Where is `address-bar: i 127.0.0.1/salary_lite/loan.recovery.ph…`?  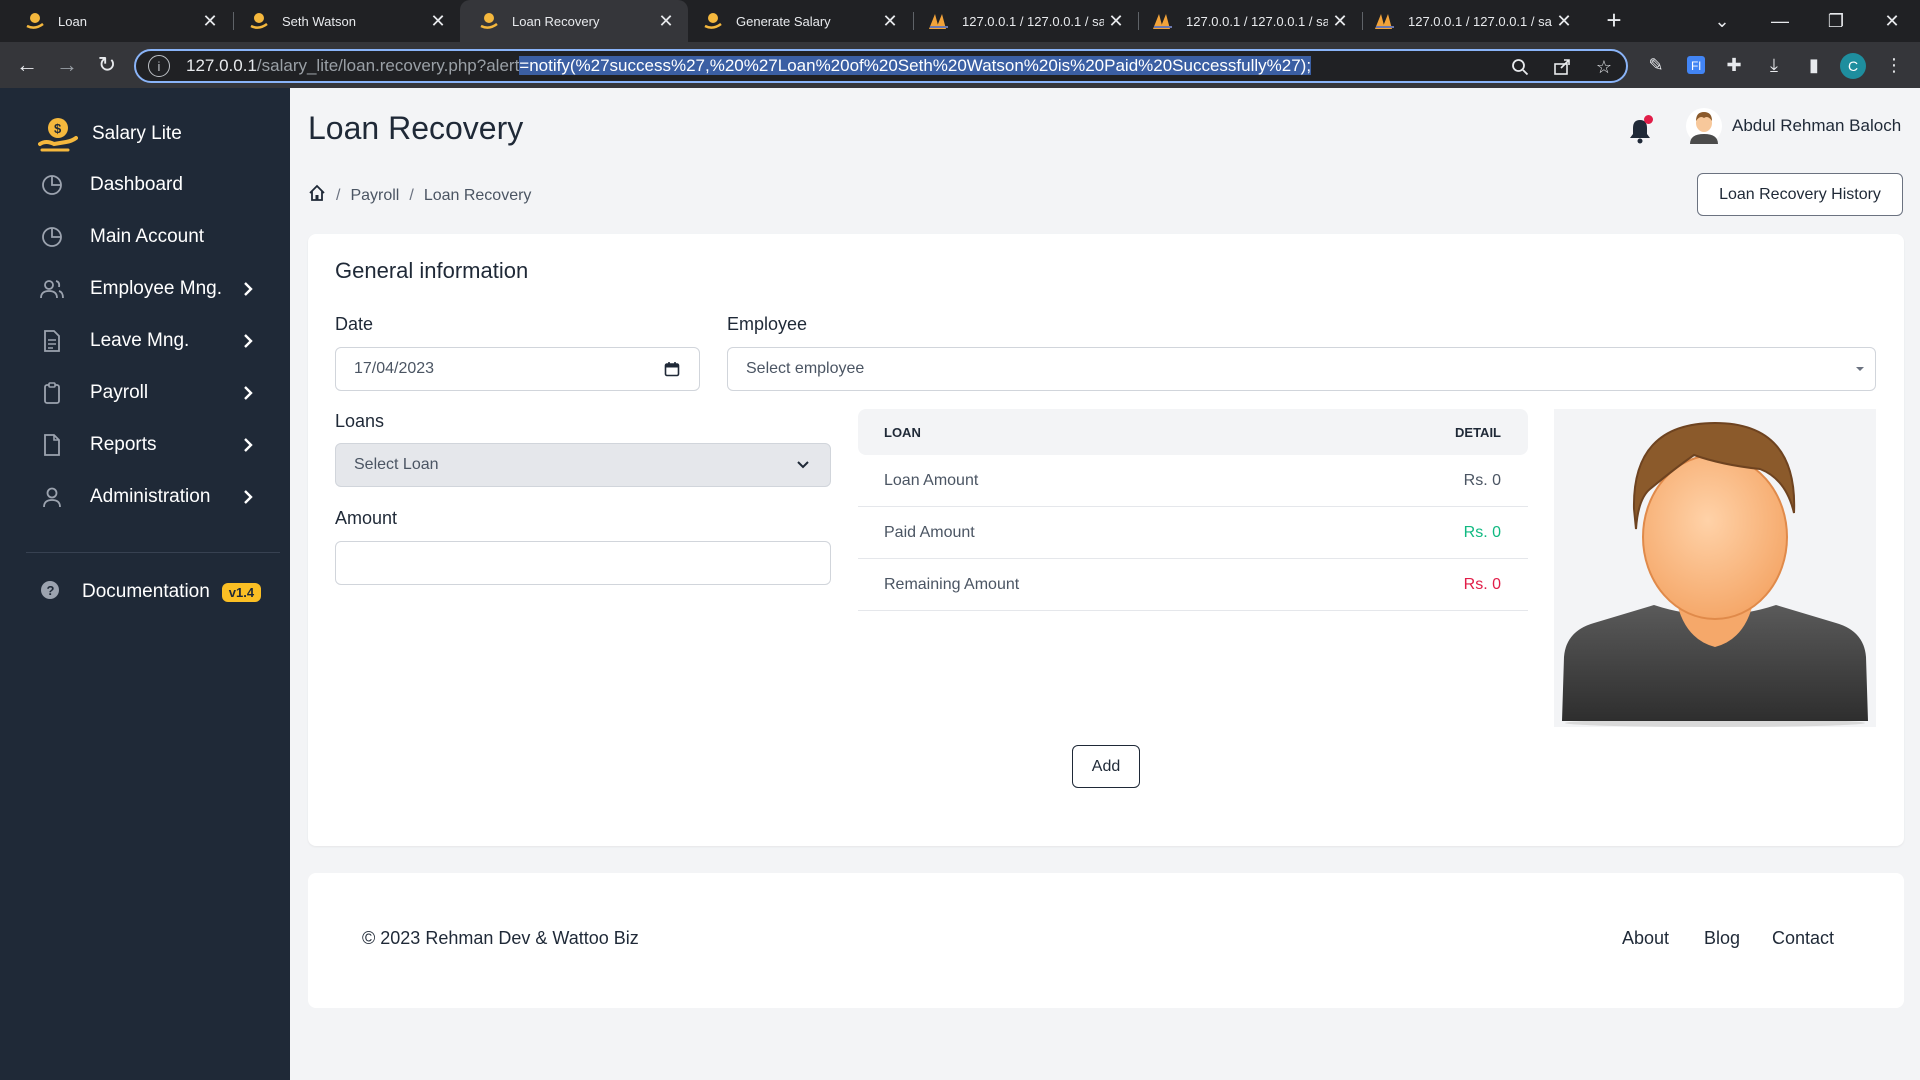
address-bar: i 127.0.0.1/salary_lite/loan.recovery.ph… is located at coordinates (881, 66).